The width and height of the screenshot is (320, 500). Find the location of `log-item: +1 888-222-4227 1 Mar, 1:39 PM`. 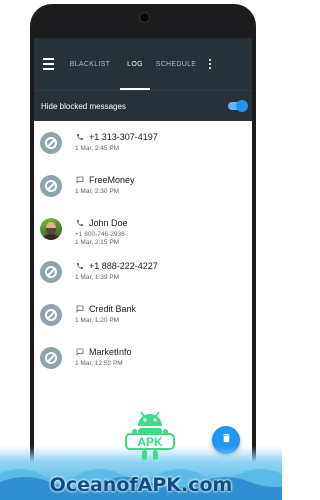

log-item: +1 888-222-4227 1 Mar, 1:39 PM is located at coordinates (143, 275).